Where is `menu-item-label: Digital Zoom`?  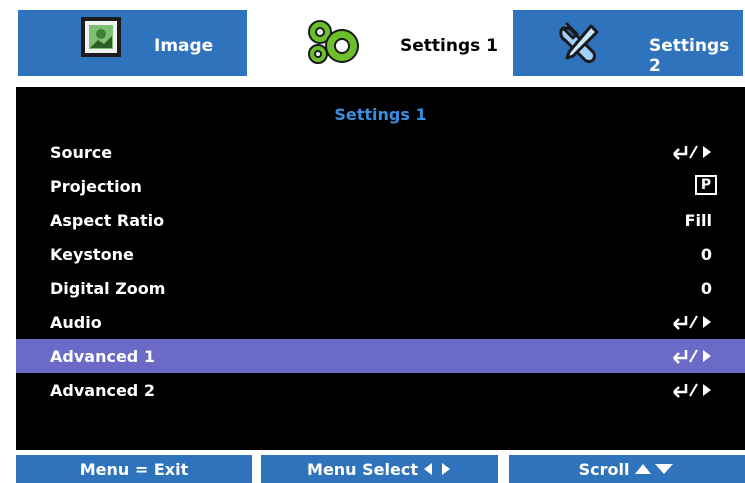 menu-item-label: Digital Zoom is located at coordinates (108, 288).